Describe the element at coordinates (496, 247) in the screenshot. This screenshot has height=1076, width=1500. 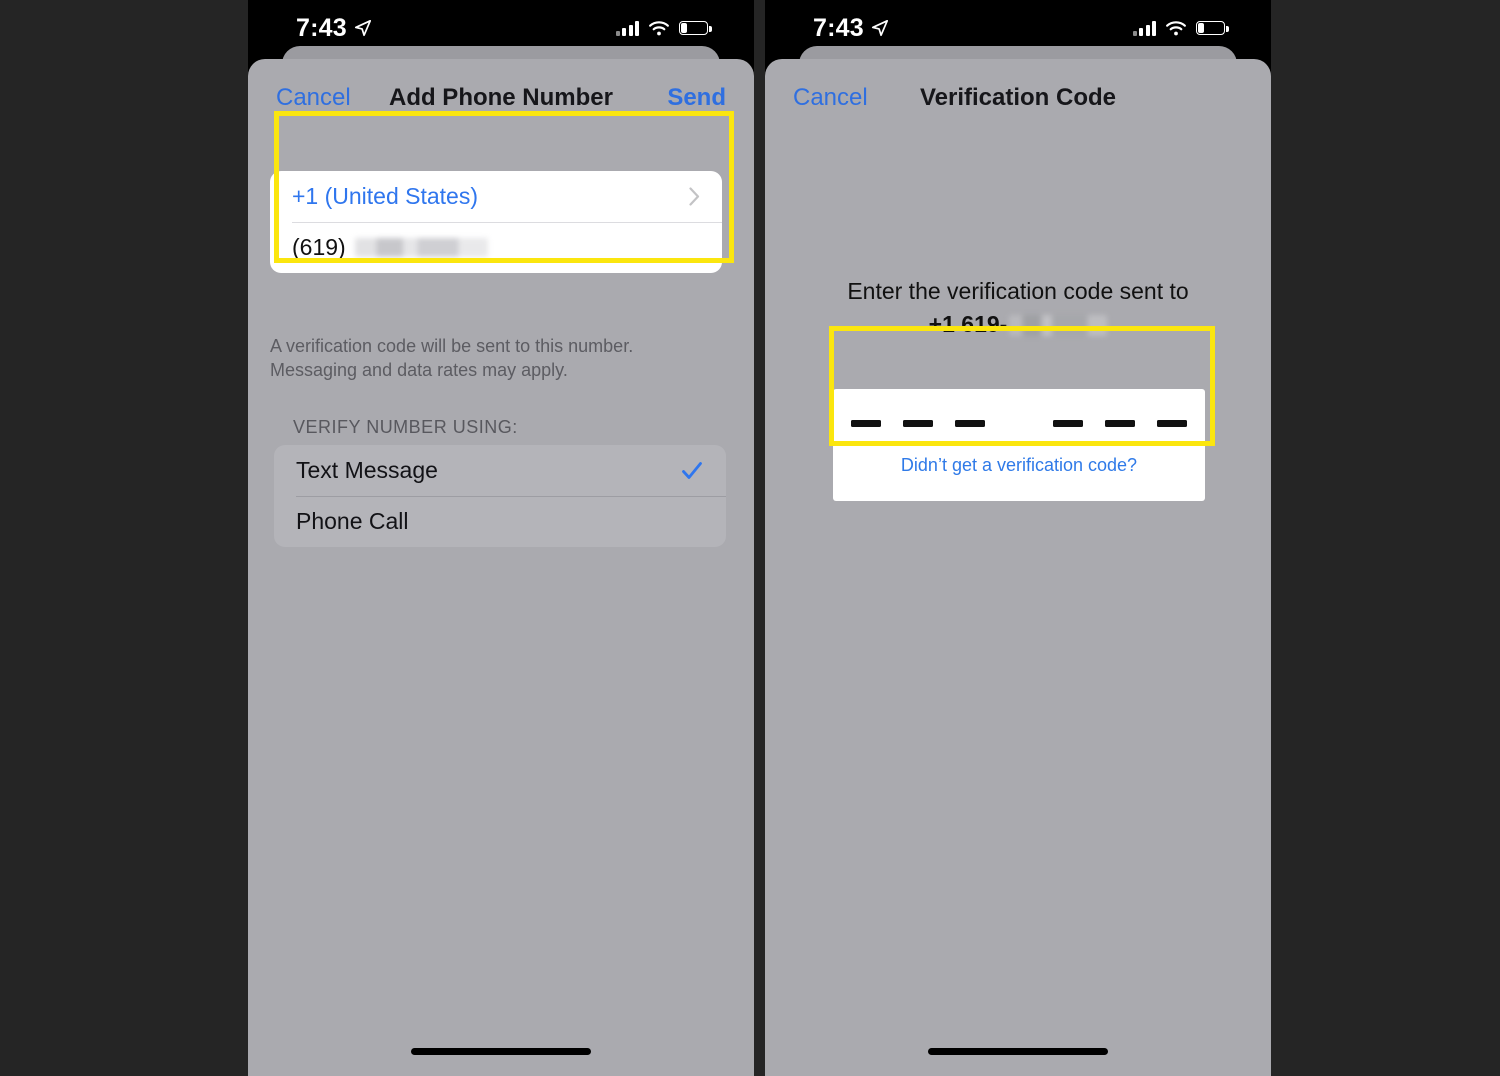
I see `phone-number-row: (619)` at that location.